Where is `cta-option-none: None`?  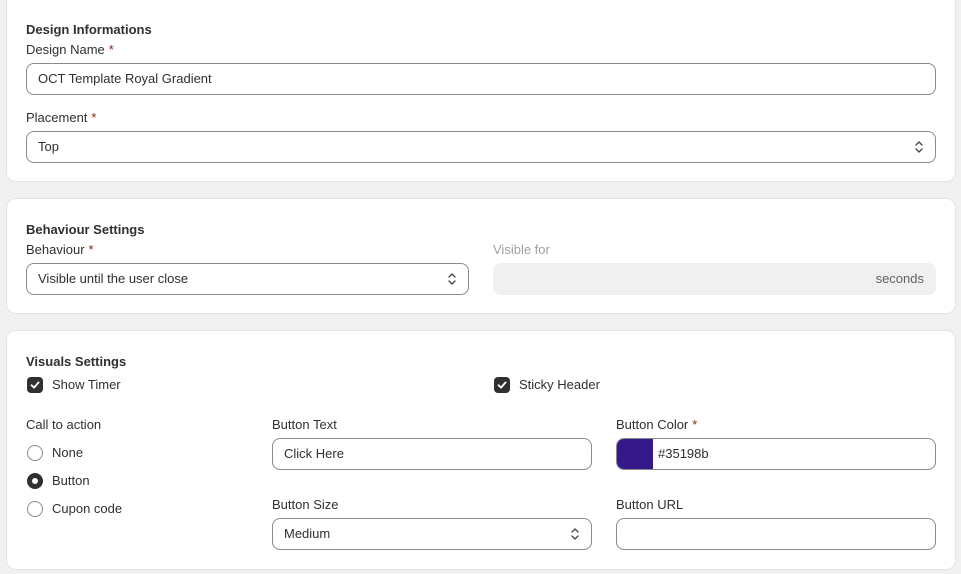 cta-option-none: None is located at coordinates (67, 452).